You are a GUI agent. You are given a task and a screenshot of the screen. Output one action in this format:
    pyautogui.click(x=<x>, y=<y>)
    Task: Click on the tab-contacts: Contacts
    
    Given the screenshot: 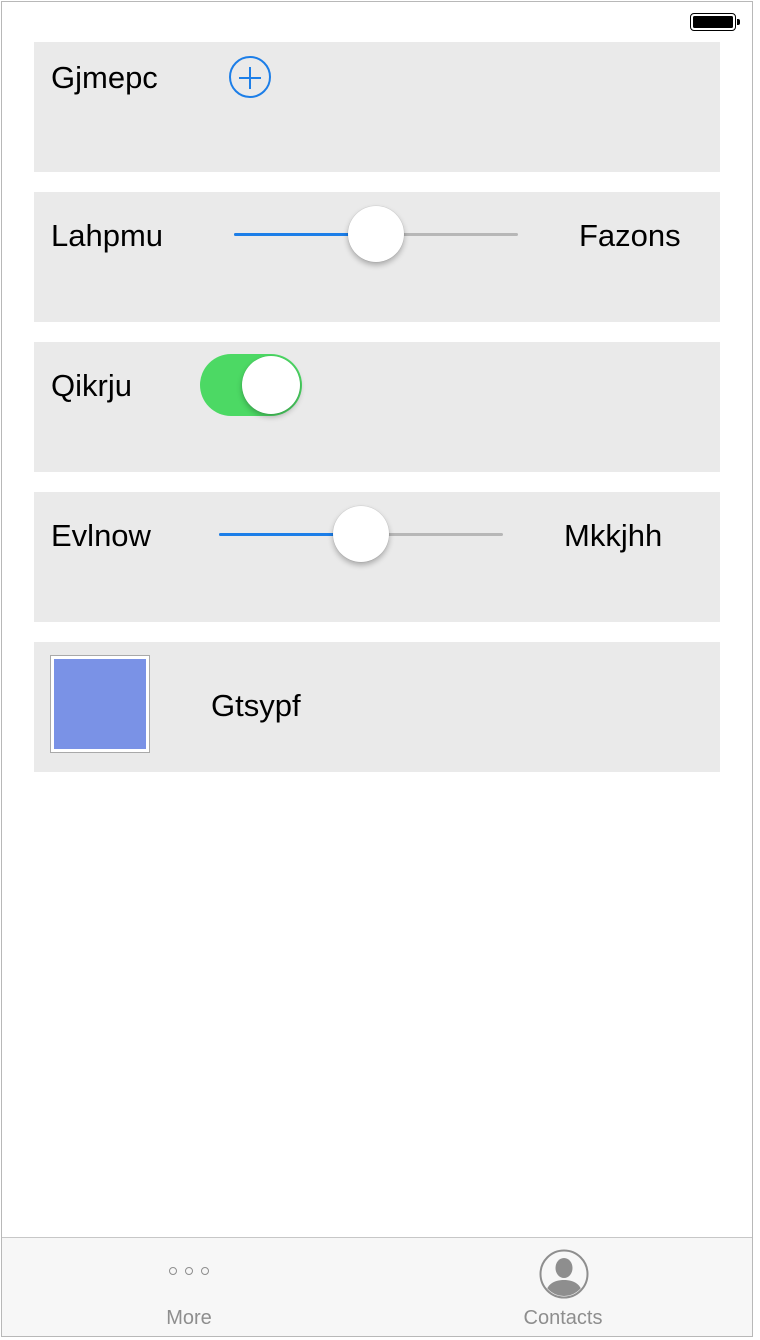 What is the action you would take?
    pyautogui.click(x=563, y=1287)
    